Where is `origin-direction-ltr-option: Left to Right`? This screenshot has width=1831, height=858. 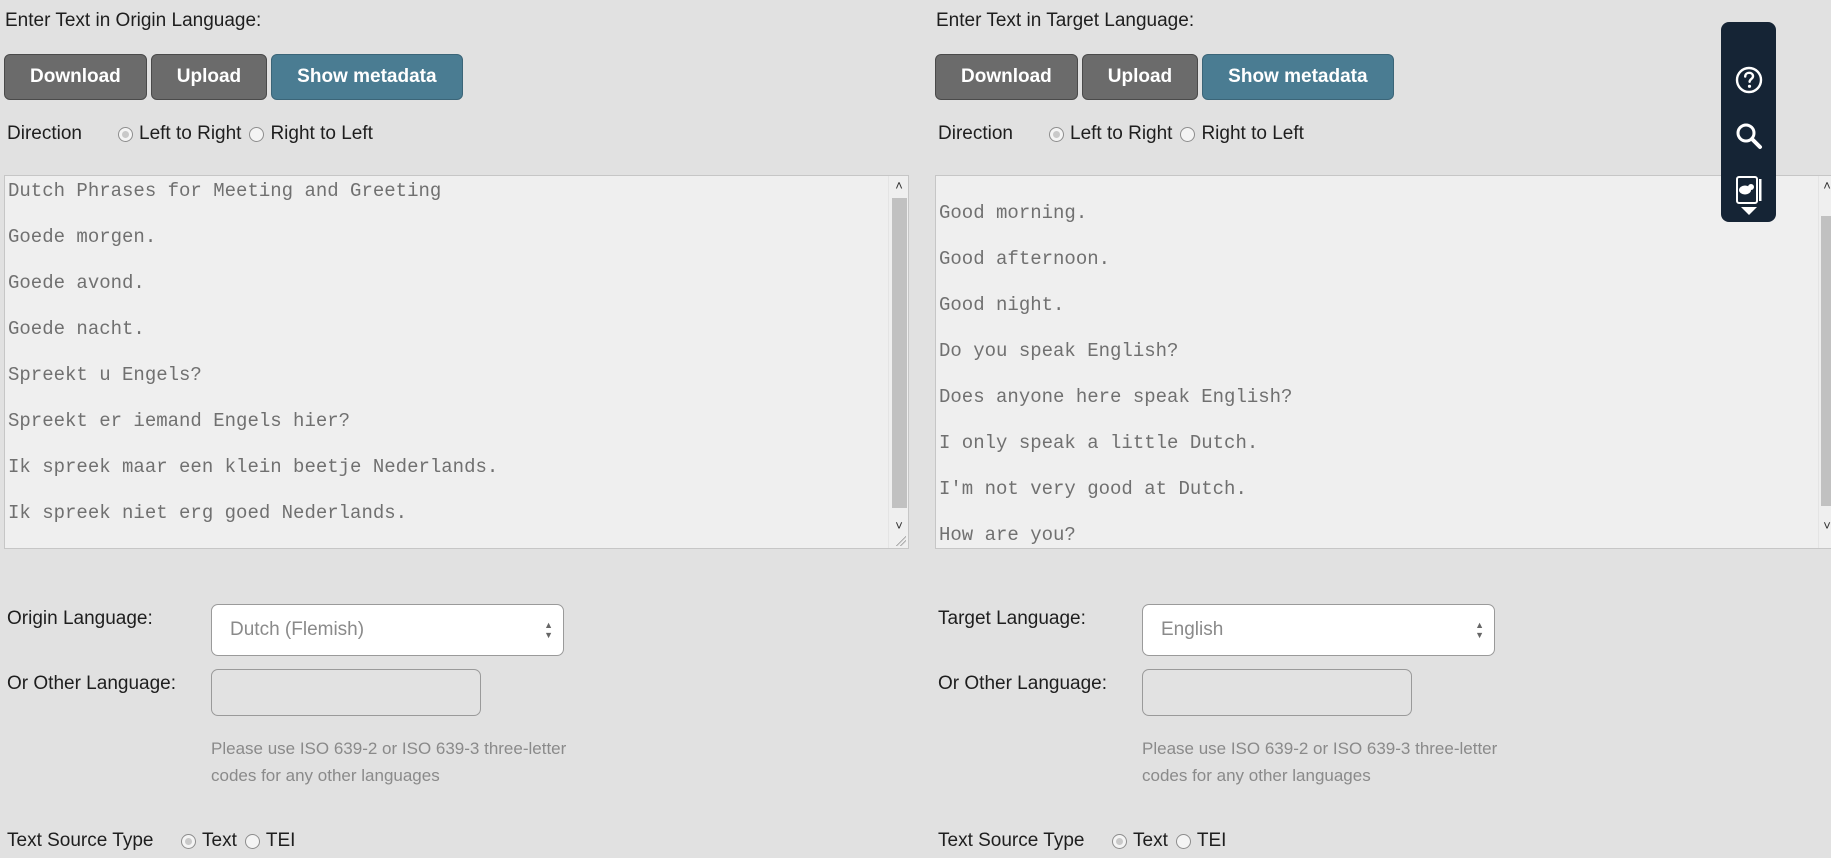
origin-direction-ltr-option: Left to Right is located at coordinates (179, 134).